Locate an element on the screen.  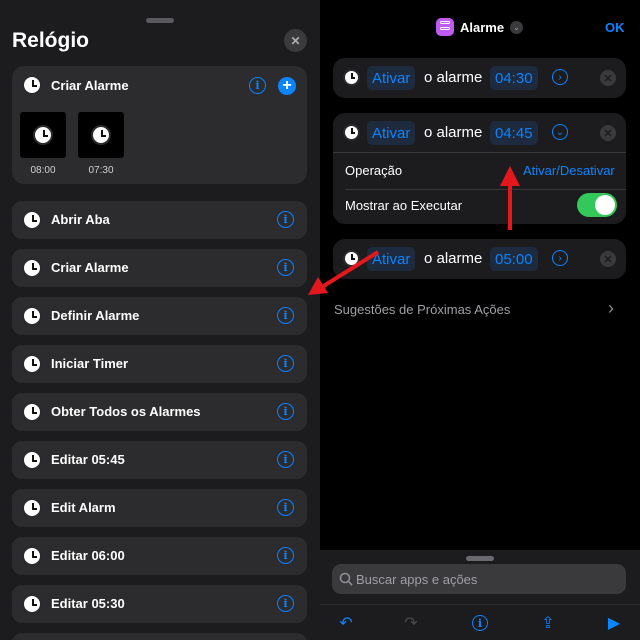
action-row: Editar 05:30 i is located at coordinates (159, 604).